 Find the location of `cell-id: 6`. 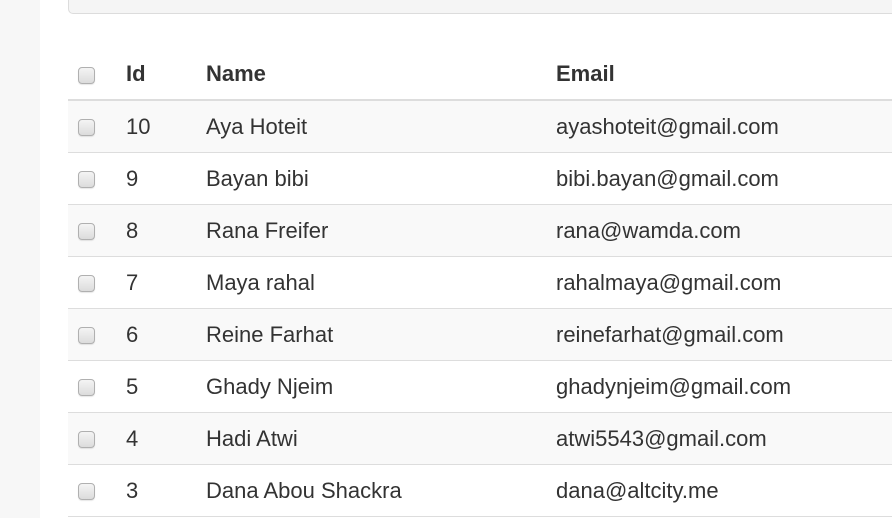

cell-id: 6 is located at coordinates (166, 334).